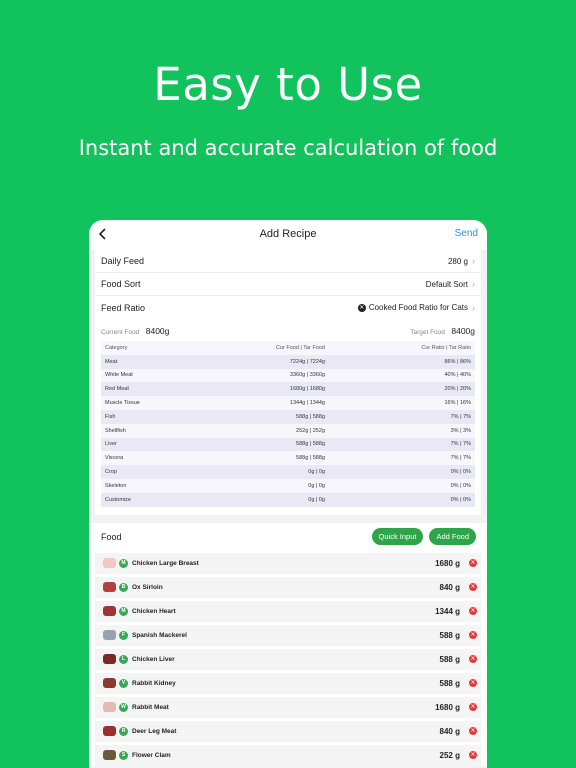  What do you see at coordinates (288, 361) in the screenshot?
I see `table-row: Meat 7224g | 7224g 86% | 86%` at bounding box center [288, 361].